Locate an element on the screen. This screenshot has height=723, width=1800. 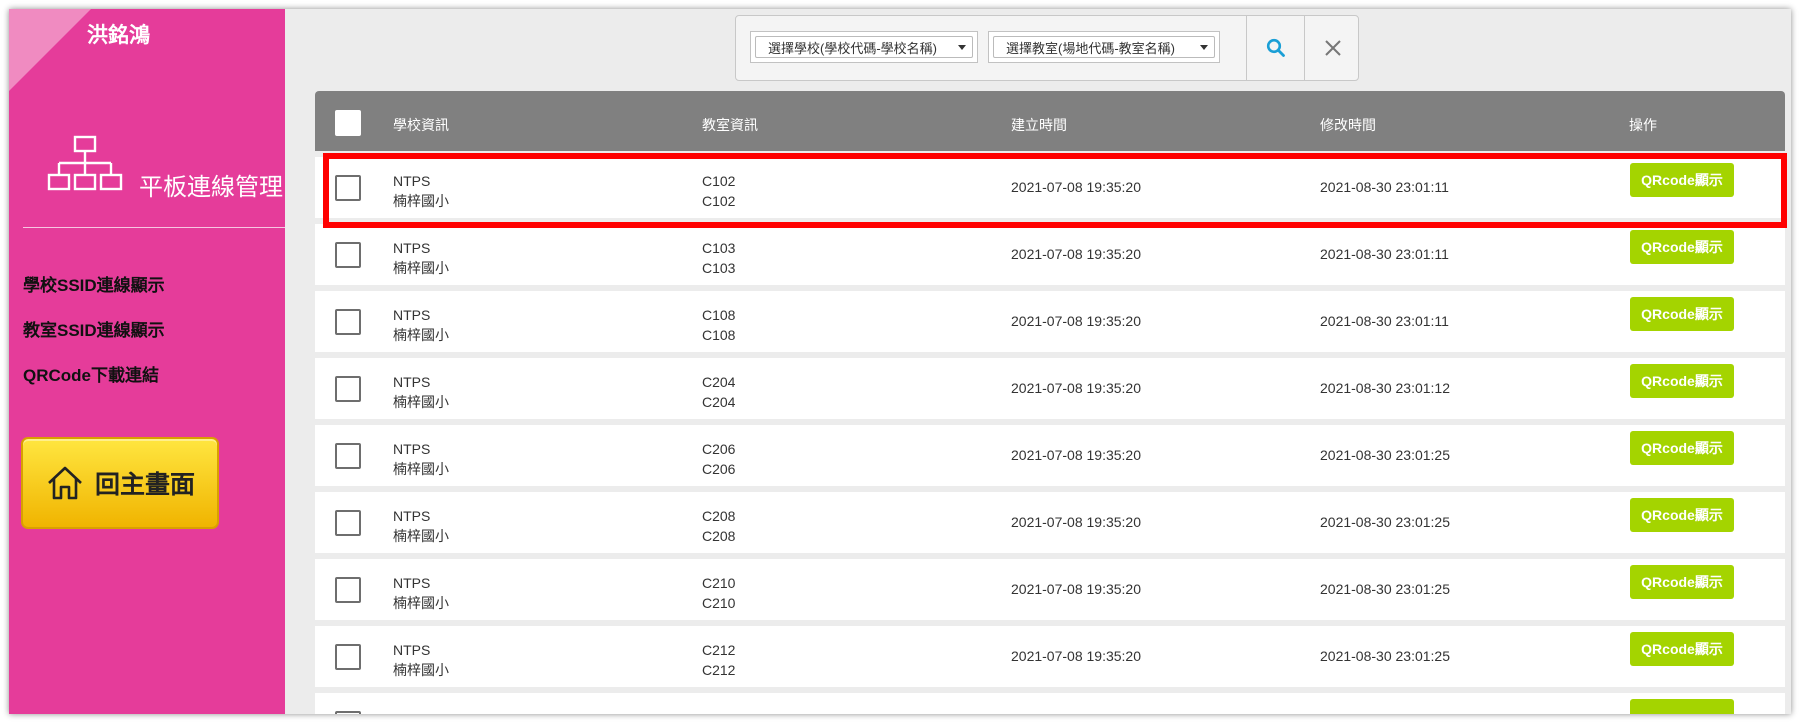
classroom-info: C208 C208 is located at coordinates (718, 526).